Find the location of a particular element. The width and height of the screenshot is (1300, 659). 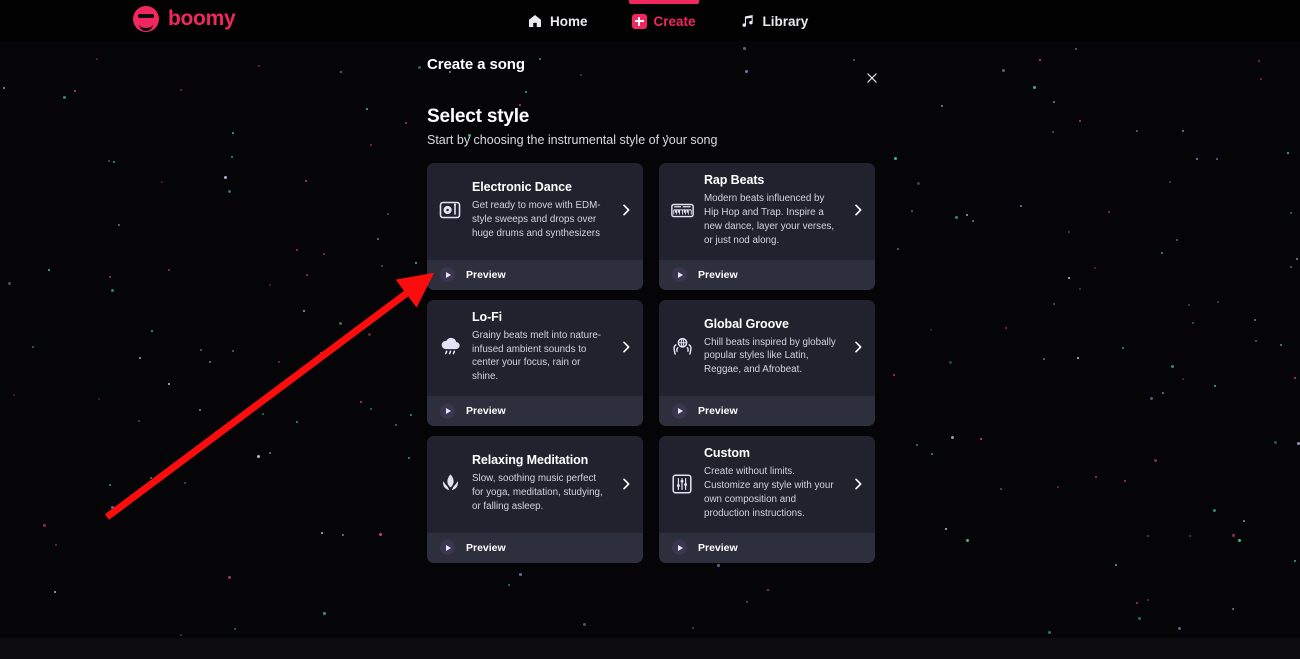

section-title: Select style is located at coordinates (478, 116).